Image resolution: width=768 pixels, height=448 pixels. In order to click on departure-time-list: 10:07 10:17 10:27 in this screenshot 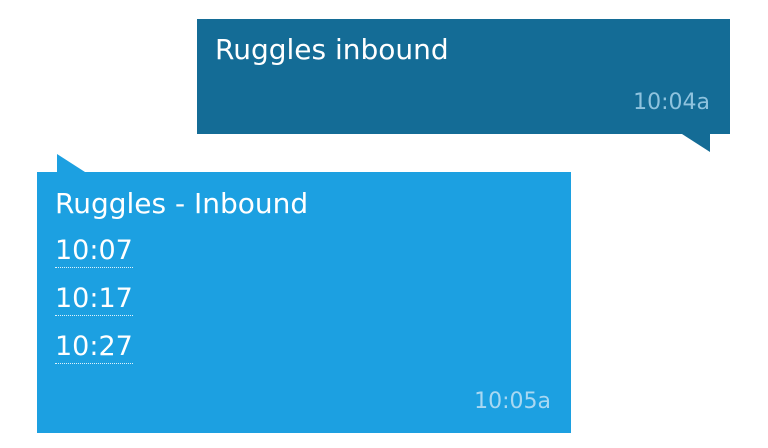, I will do `click(94, 306)`.